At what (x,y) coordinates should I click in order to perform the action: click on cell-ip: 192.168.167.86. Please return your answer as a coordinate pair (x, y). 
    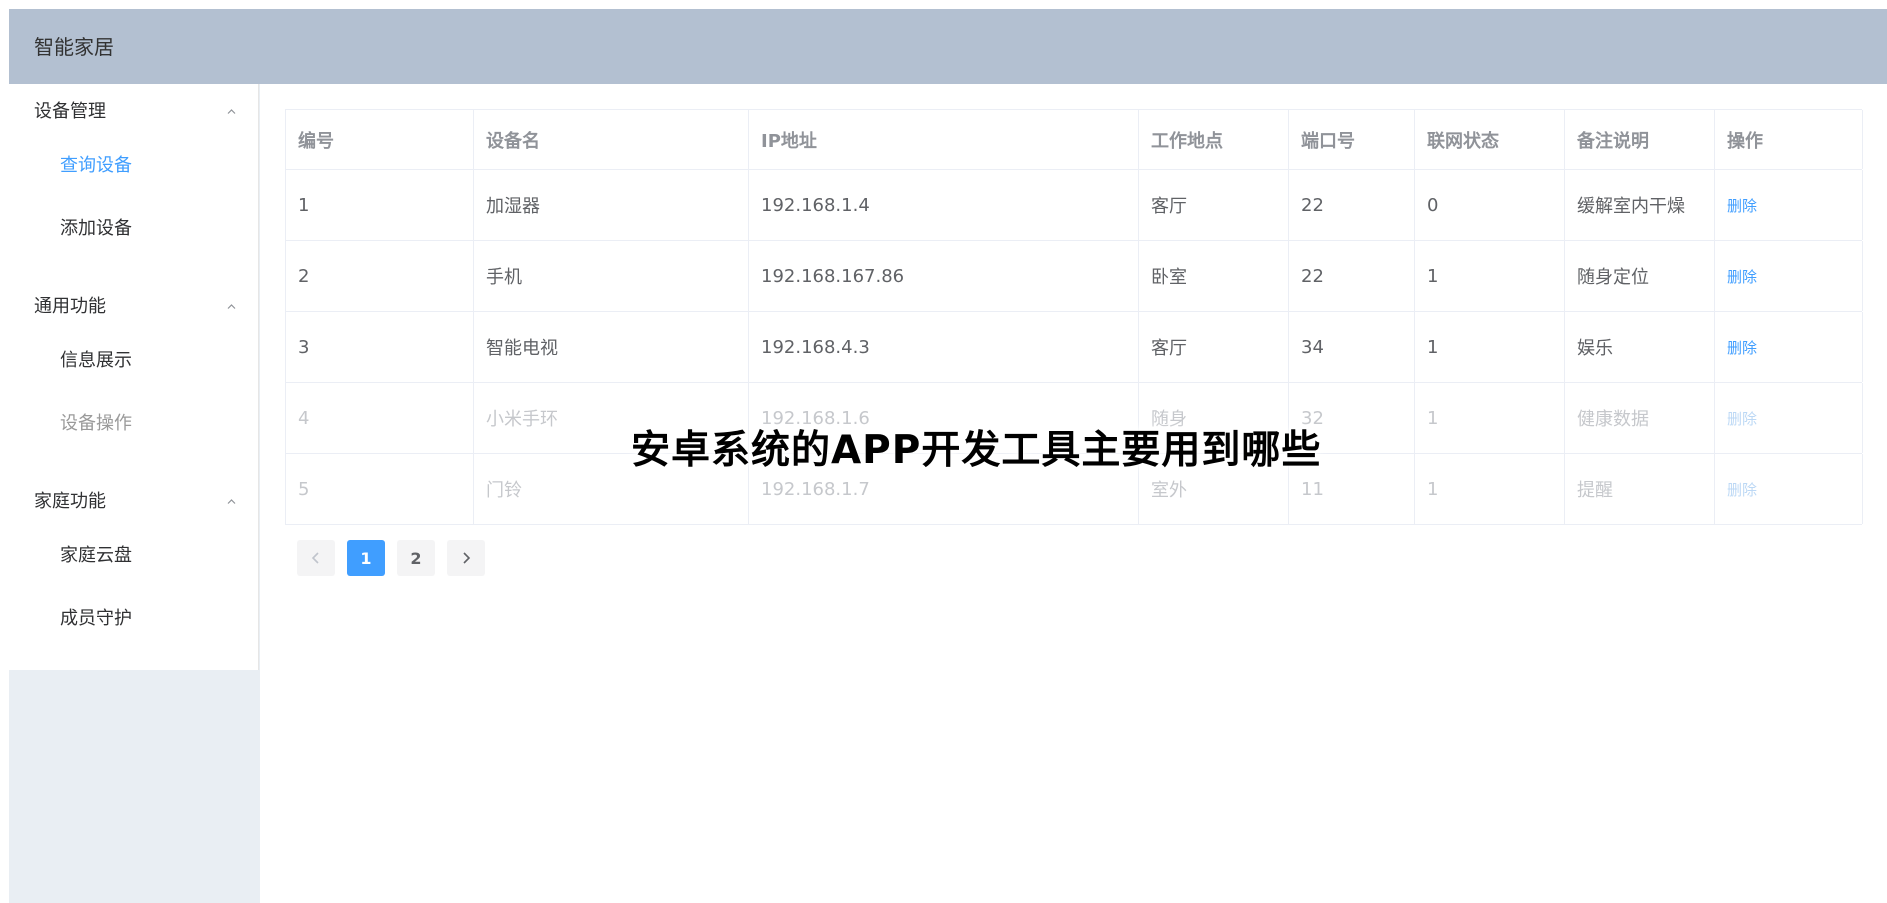
    Looking at the image, I should click on (944, 276).